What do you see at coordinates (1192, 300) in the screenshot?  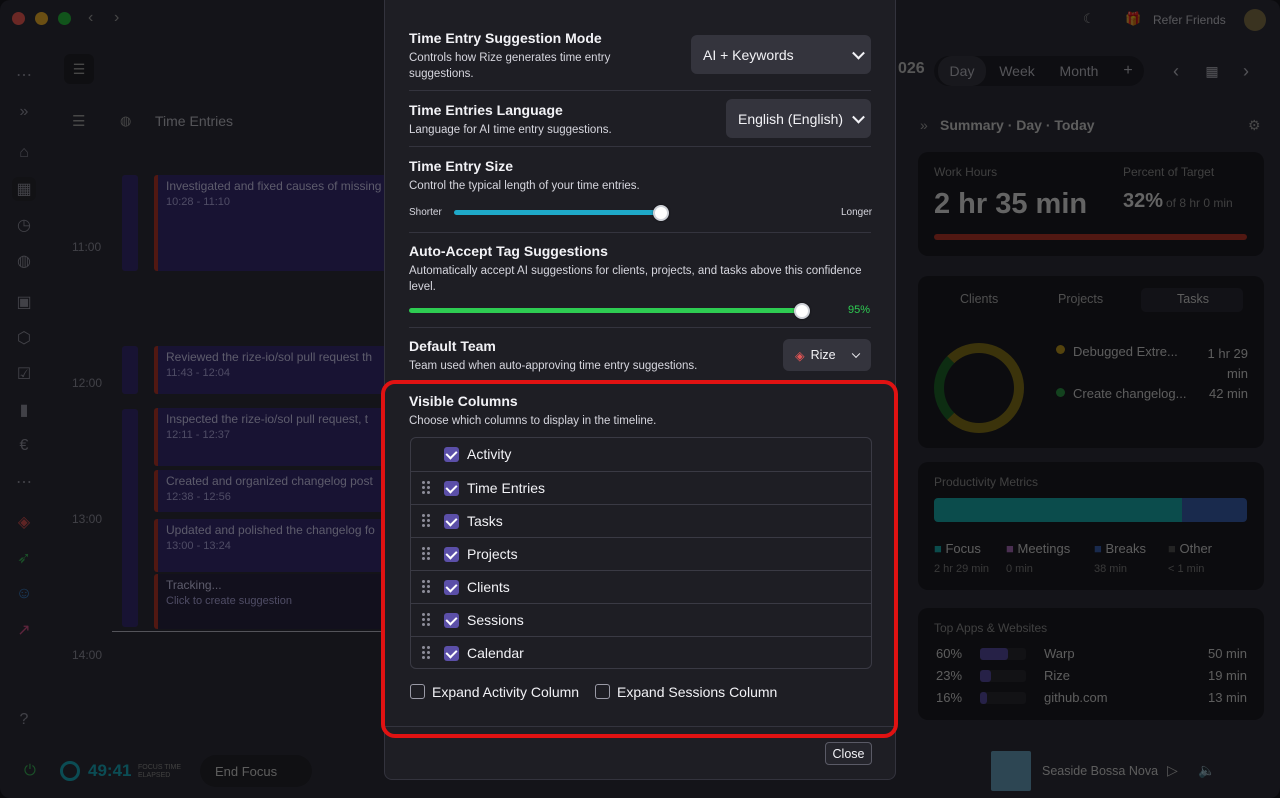 I see `tab-tasks: Tasks` at bounding box center [1192, 300].